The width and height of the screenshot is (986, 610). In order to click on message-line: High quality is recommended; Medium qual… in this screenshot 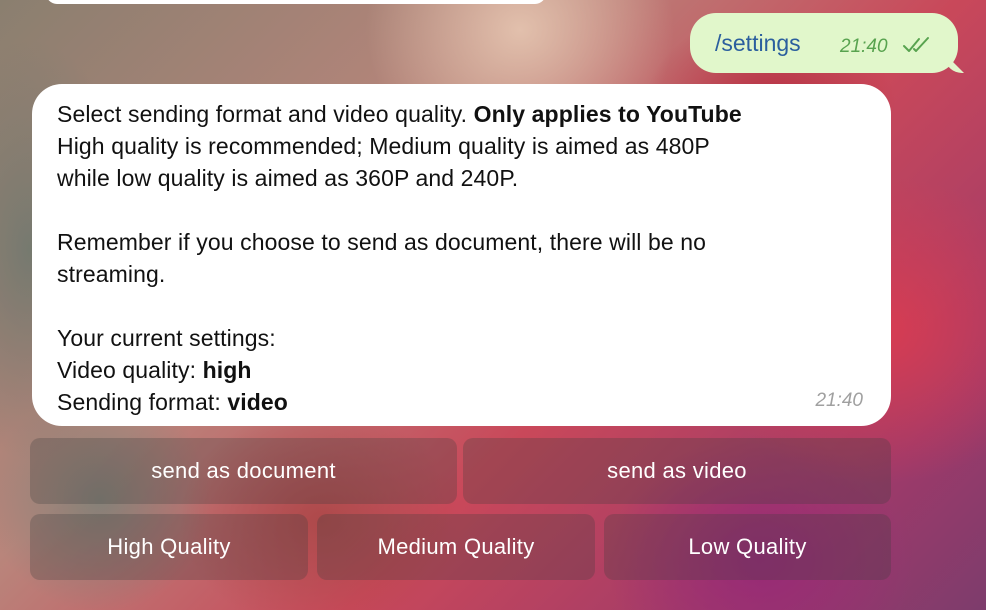, I will do `click(383, 146)`.